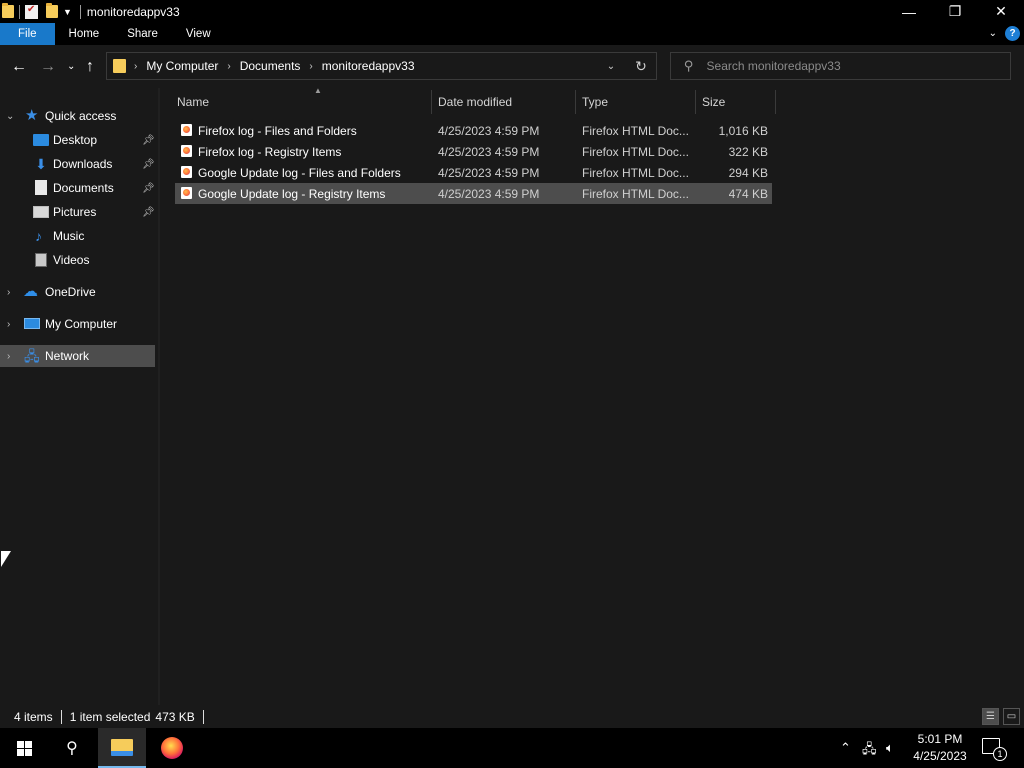 Image resolution: width=1024 pixels, height=768 pixels. I want to click on up-arrow-icon: ↑, so click(90, 67).